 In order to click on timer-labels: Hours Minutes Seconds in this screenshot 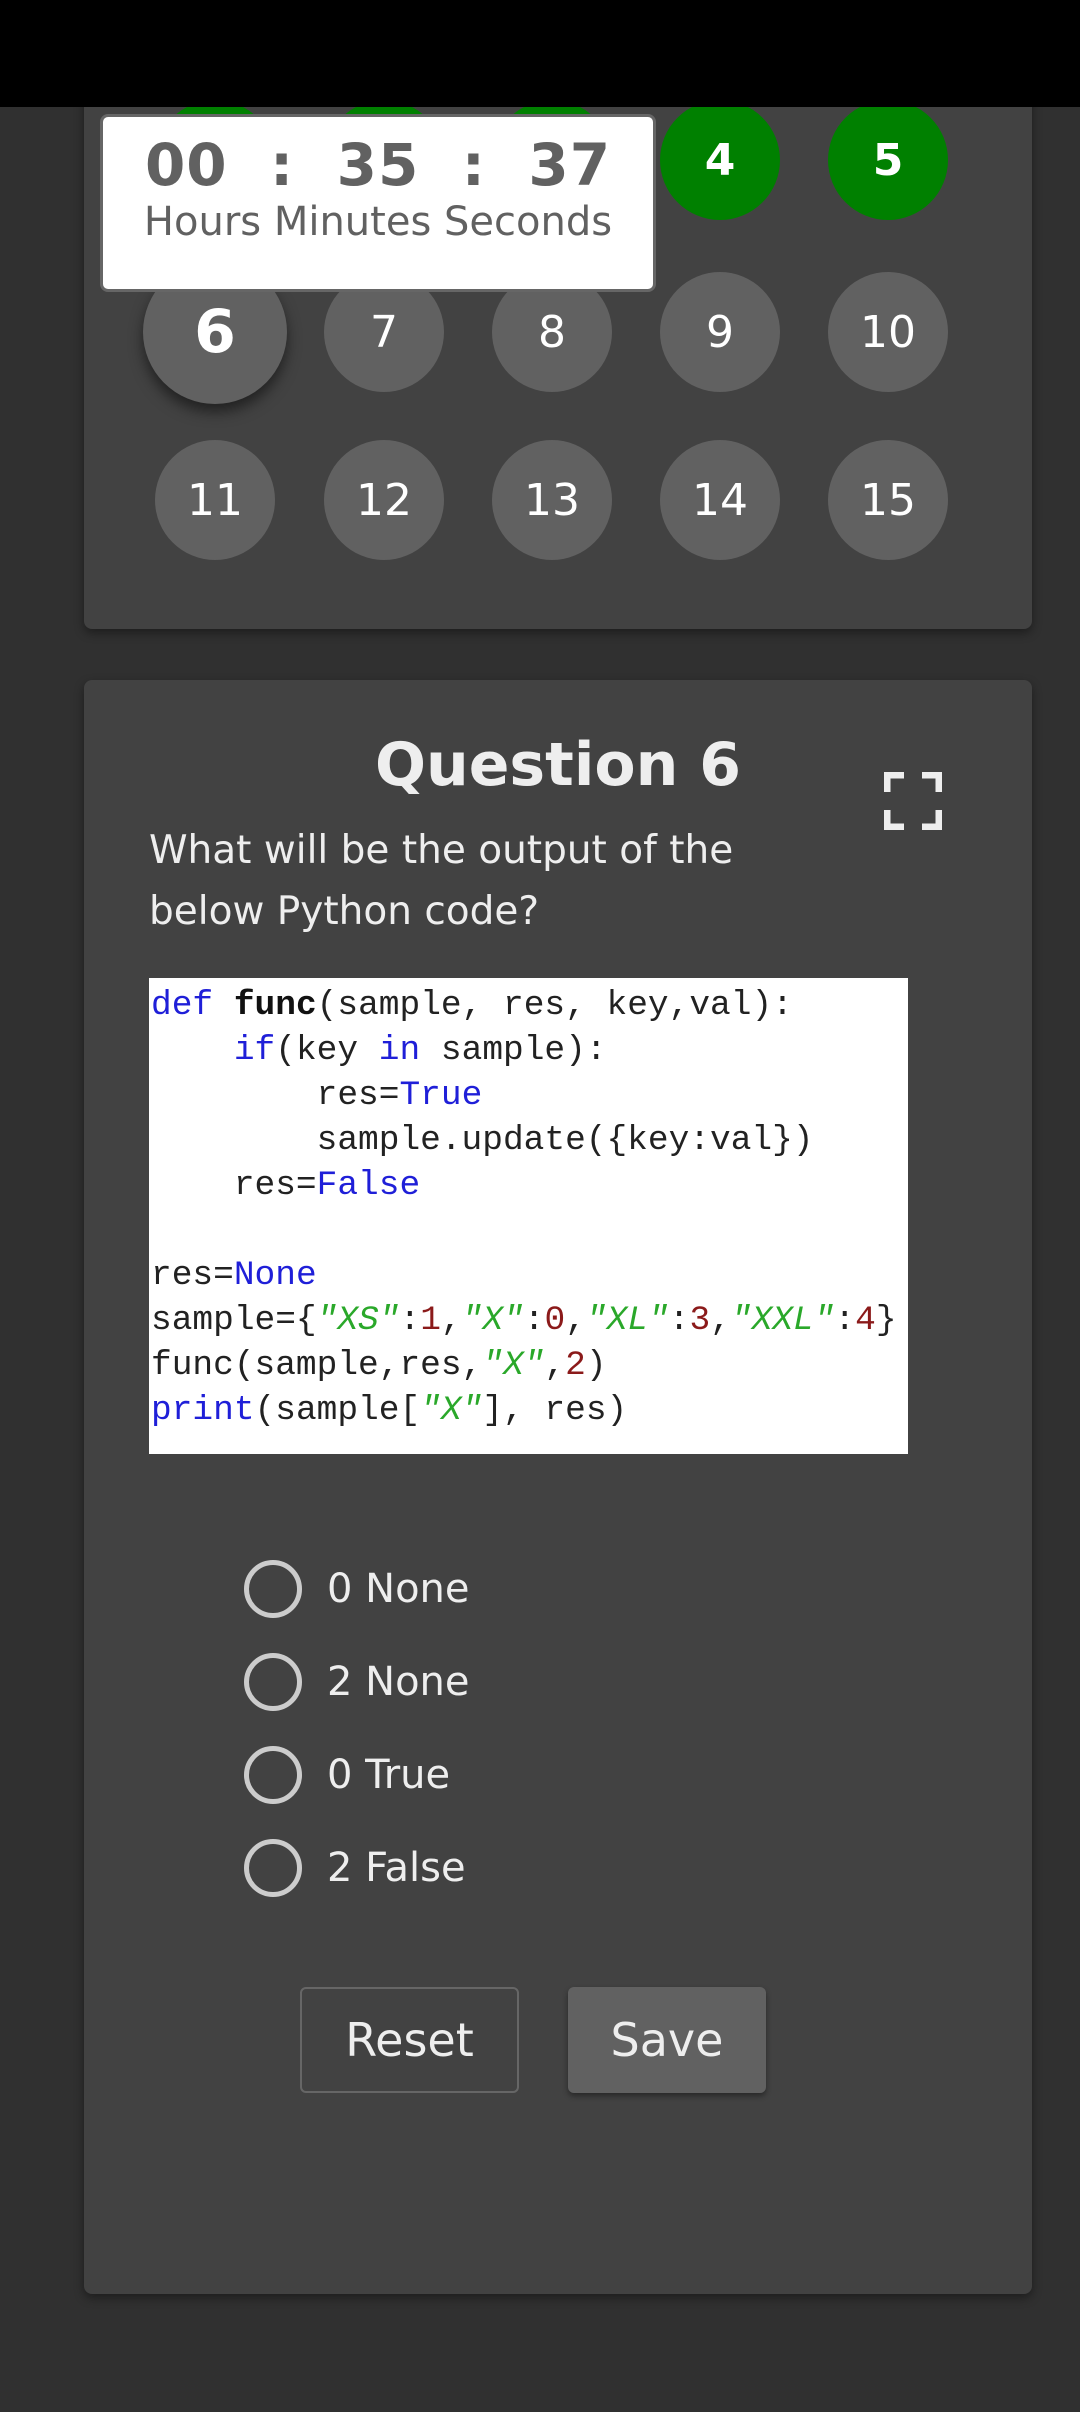, I will do `click(378, 222)`.